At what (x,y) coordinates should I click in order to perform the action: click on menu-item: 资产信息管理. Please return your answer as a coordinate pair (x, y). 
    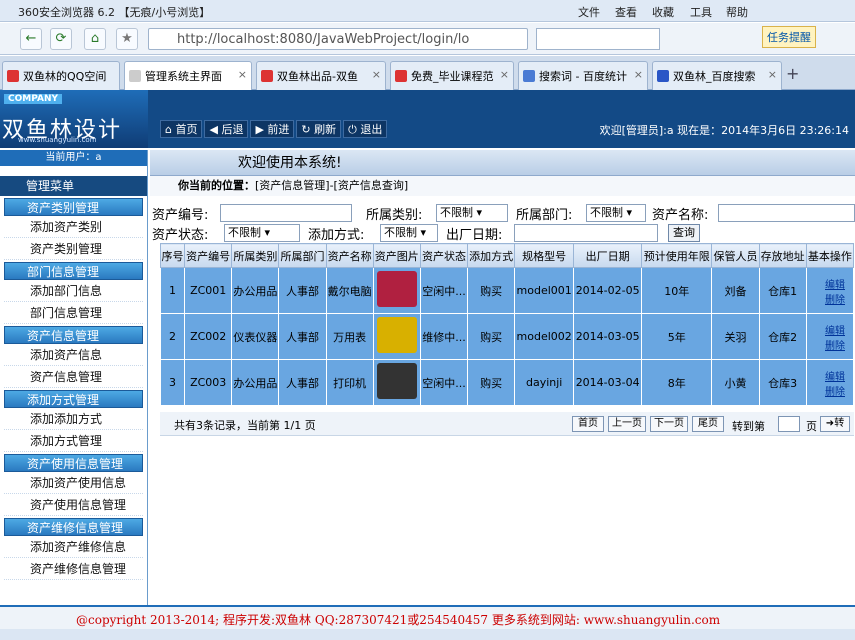
    Looking at the image, I should click on (73, 377).